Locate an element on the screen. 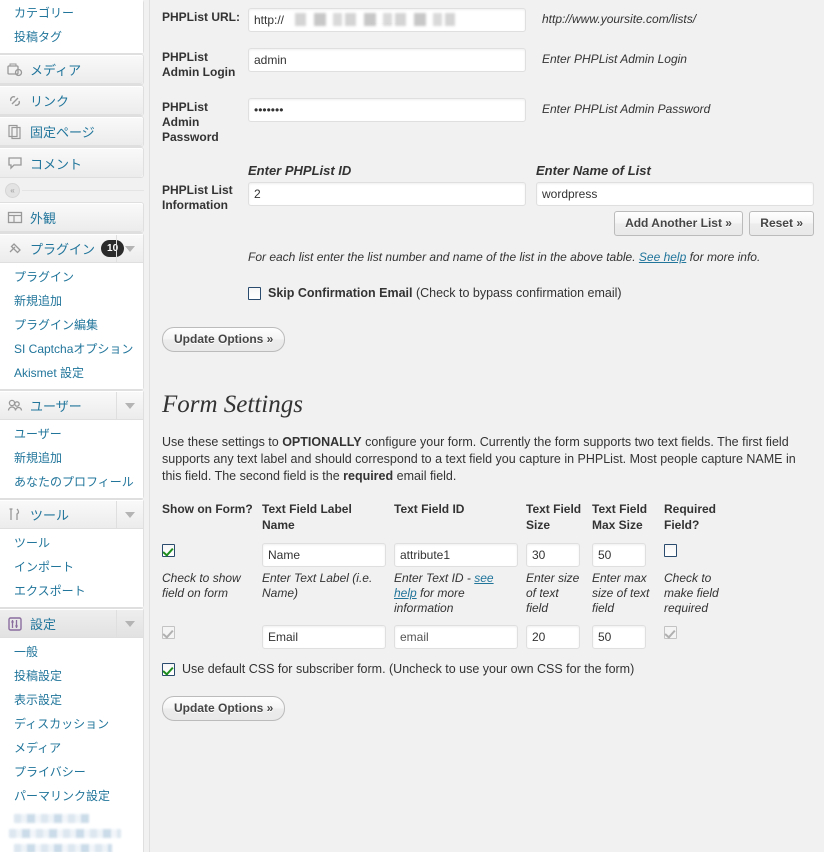 Image resolution: width=824 pixels, height=852 pixels. list-item: 表示設定 is located at coordinates (71, 700).